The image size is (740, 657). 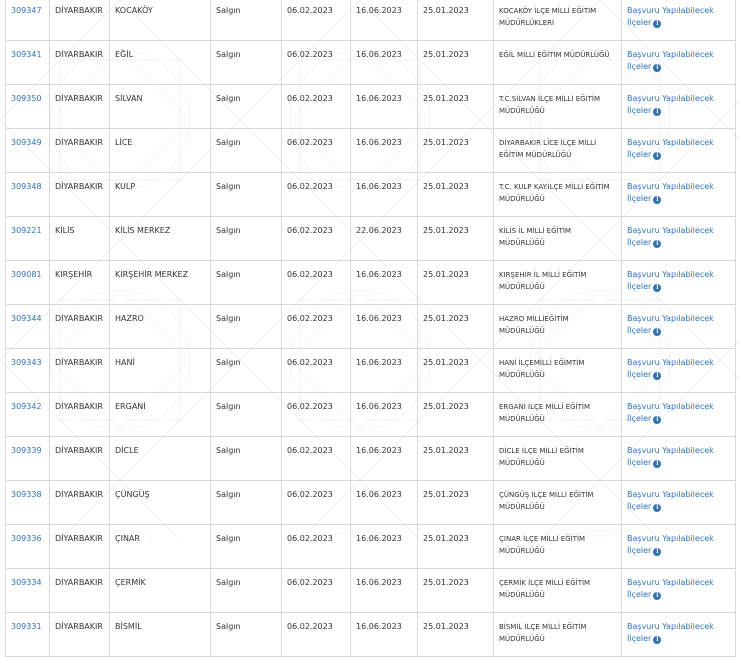 What do you see at coordinates (27, 414) in the screenshot?
I see `ilan-no-cell: 309342` at bounding box center [27, 414].